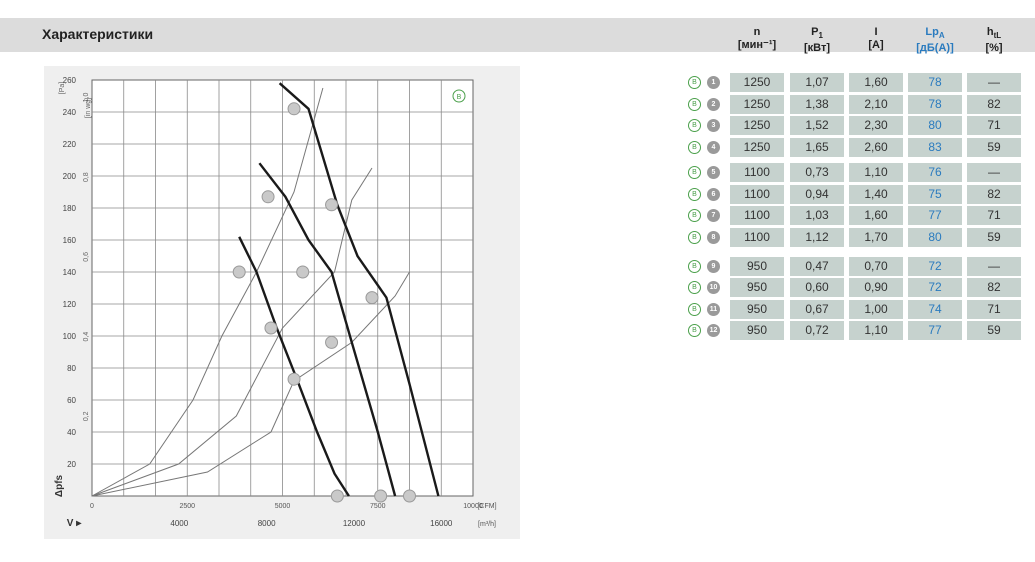 This screenshot has width=1035, height=562. I want to click on y-alt-tick-label: 0,2, so click(86, 416).